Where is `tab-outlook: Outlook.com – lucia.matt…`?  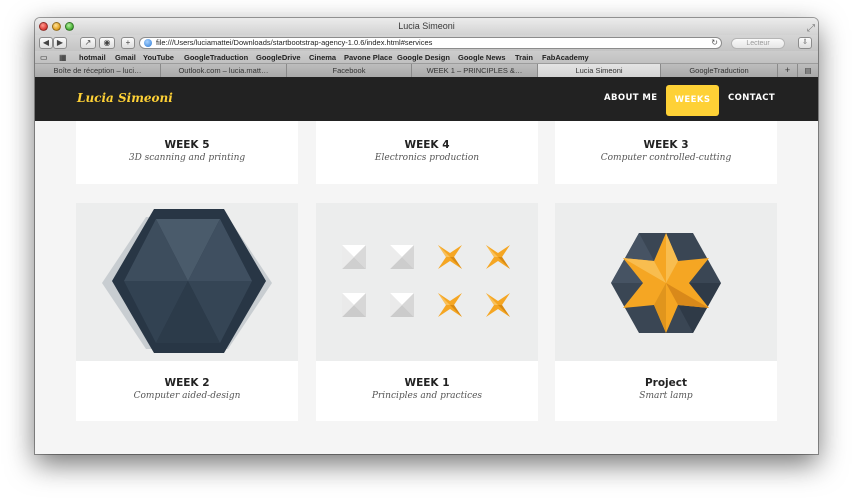 tab-outlook: Outlook.com – lucia.matt… is located at coordinates (224, 70).